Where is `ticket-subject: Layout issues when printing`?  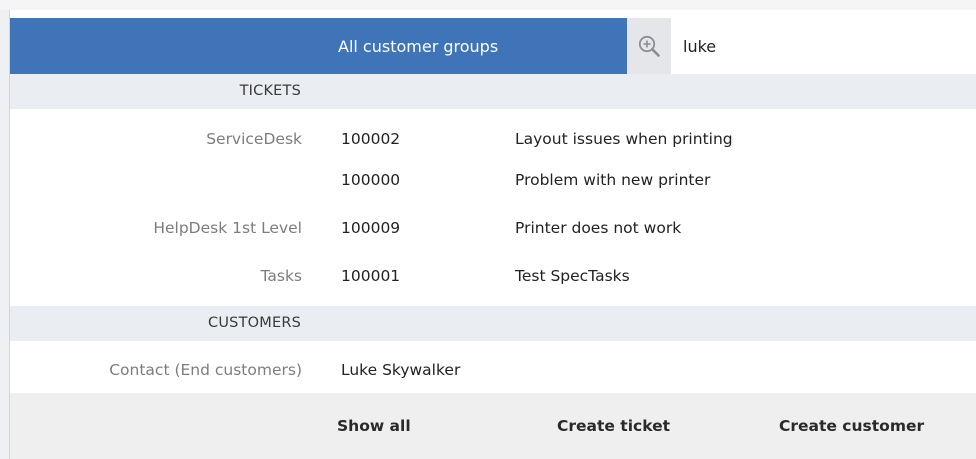 ticket-subject: Layout issues when printing is located at coordinates (624, 139).